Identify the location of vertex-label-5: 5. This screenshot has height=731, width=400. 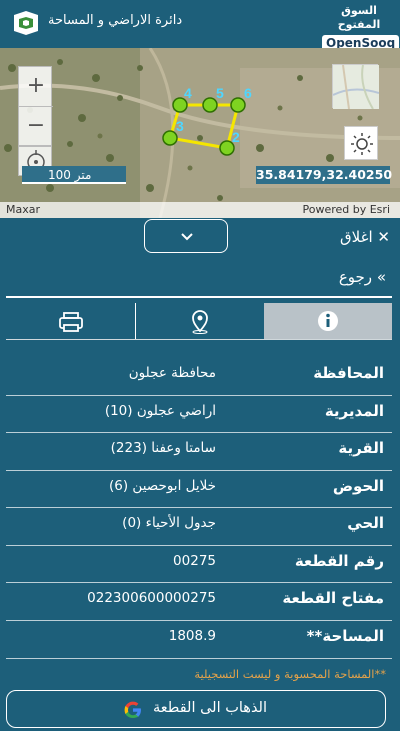
(220, 93).